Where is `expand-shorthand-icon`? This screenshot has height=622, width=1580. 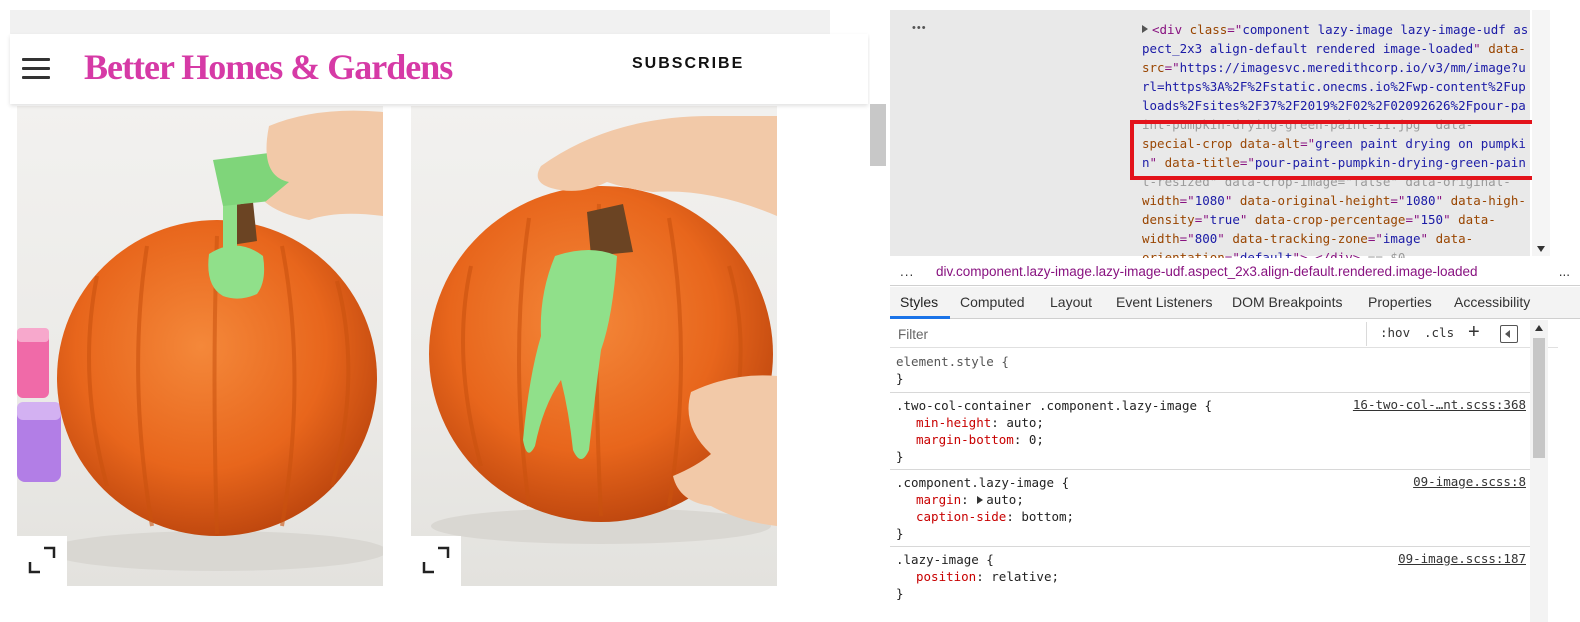
expand-shorthand-icon is located at coordinates (980, 500).